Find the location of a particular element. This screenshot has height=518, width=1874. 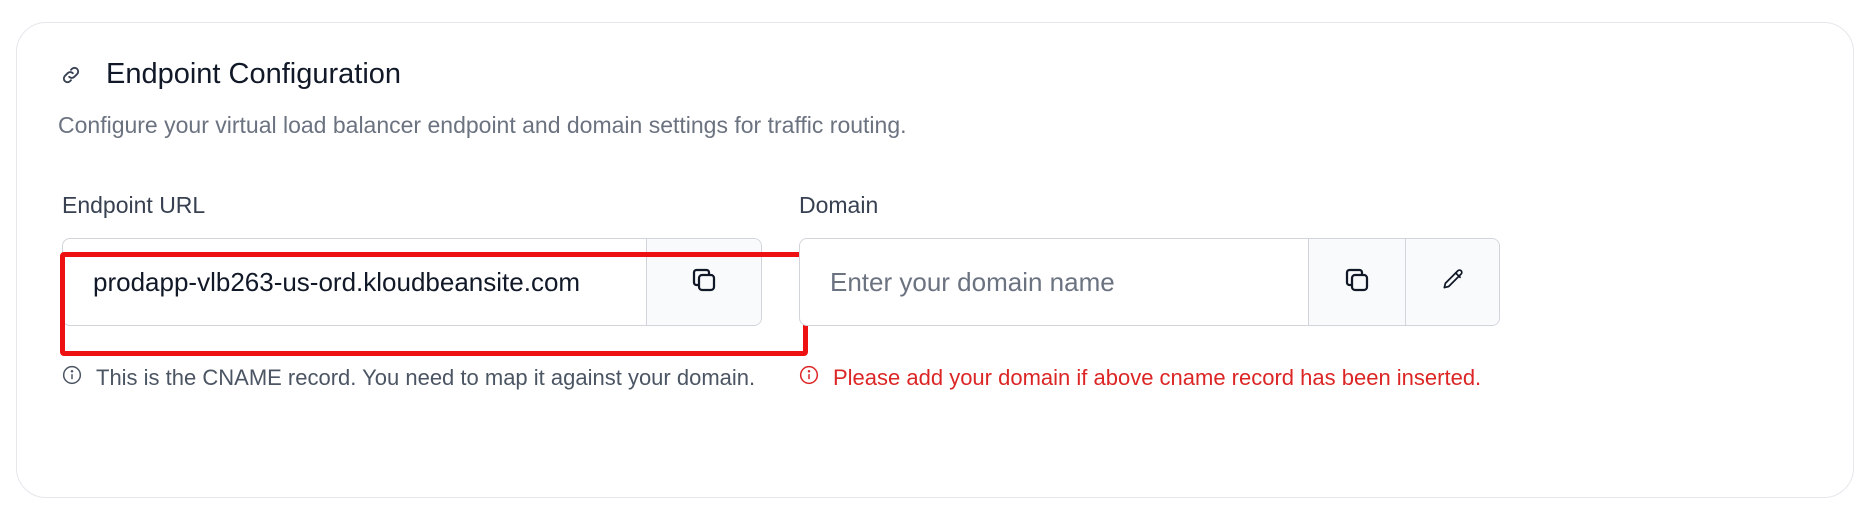

domain-field: Enter your domain name is located at coordinates (1149, 282).